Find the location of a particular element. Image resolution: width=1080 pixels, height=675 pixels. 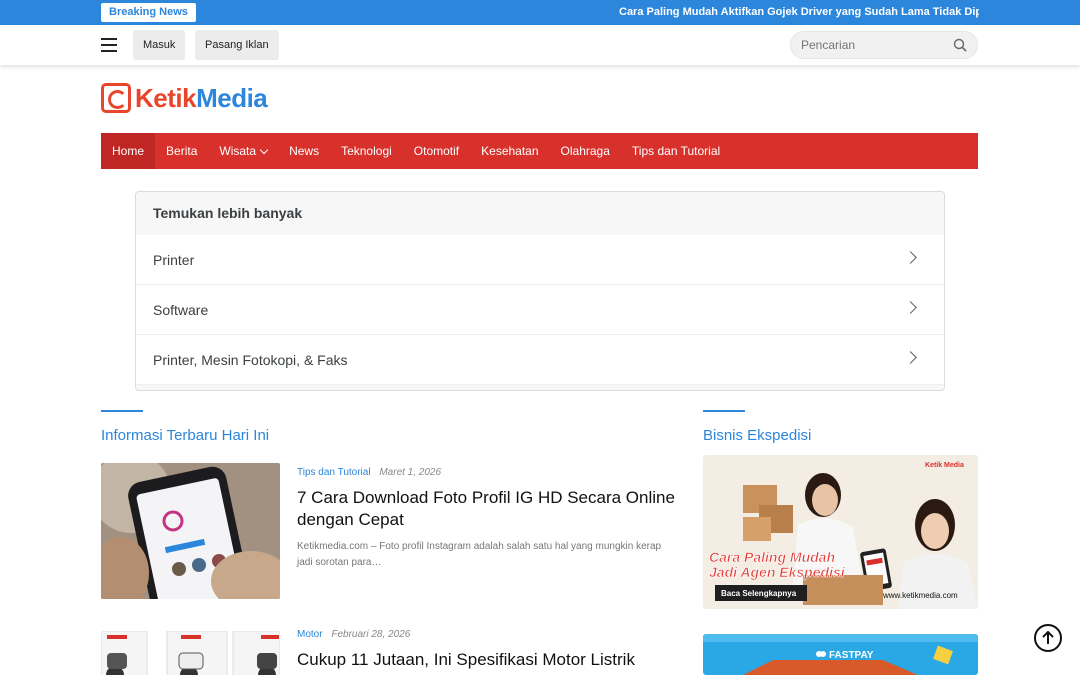

sidebar-section-title: Bisnis Ekspedisi is located at coordinates (757, 435).